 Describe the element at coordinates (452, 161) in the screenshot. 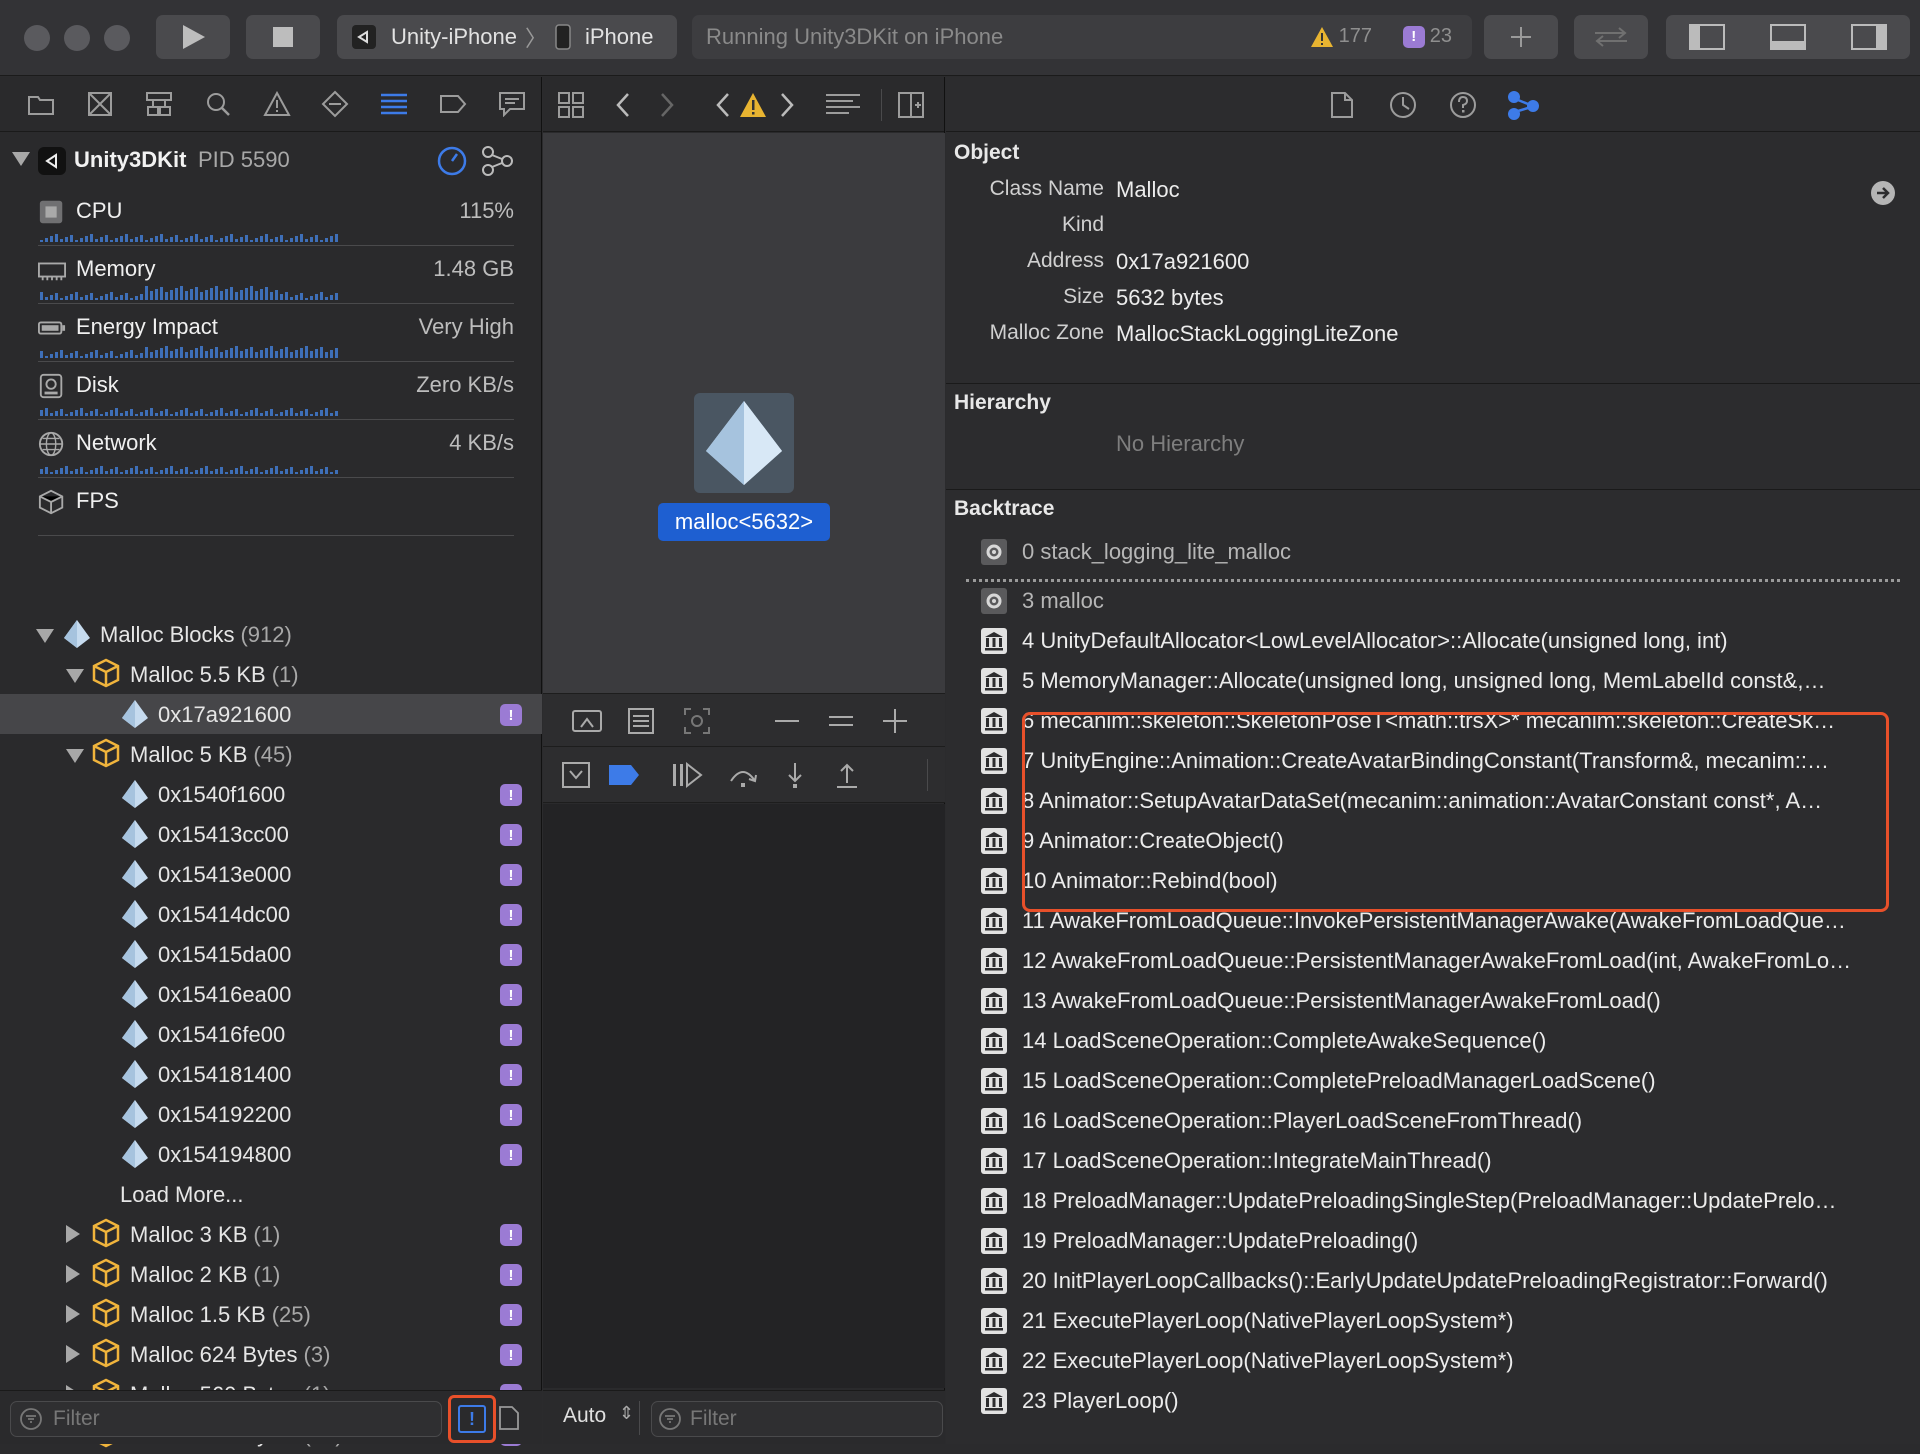

I see `gauge-clock-icon` at that location.